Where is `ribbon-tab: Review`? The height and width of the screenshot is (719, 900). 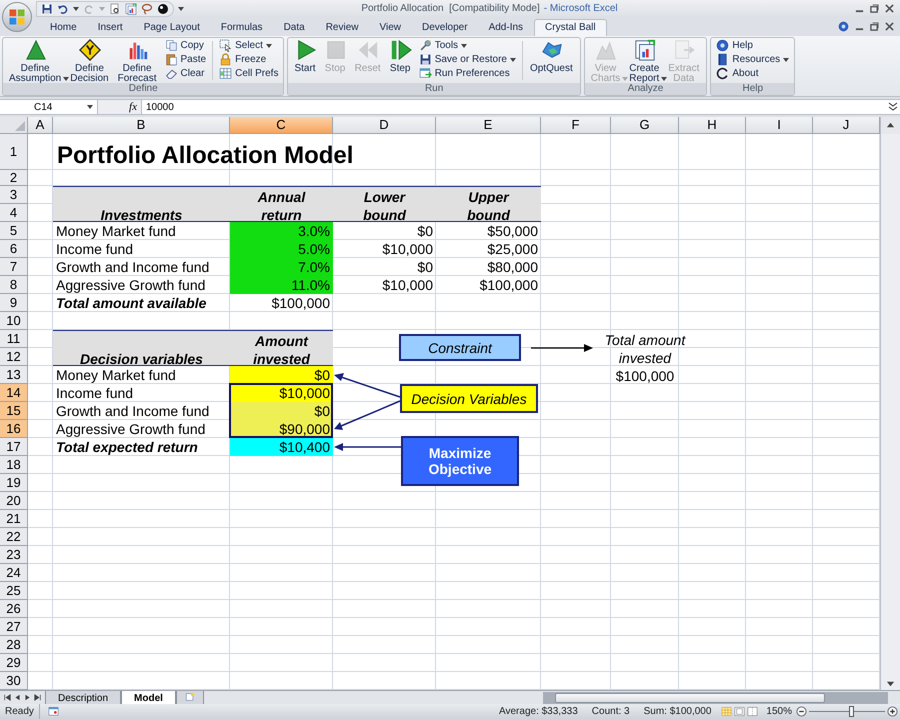
ribbon-tab: Review is located at coordinates (342, 27).